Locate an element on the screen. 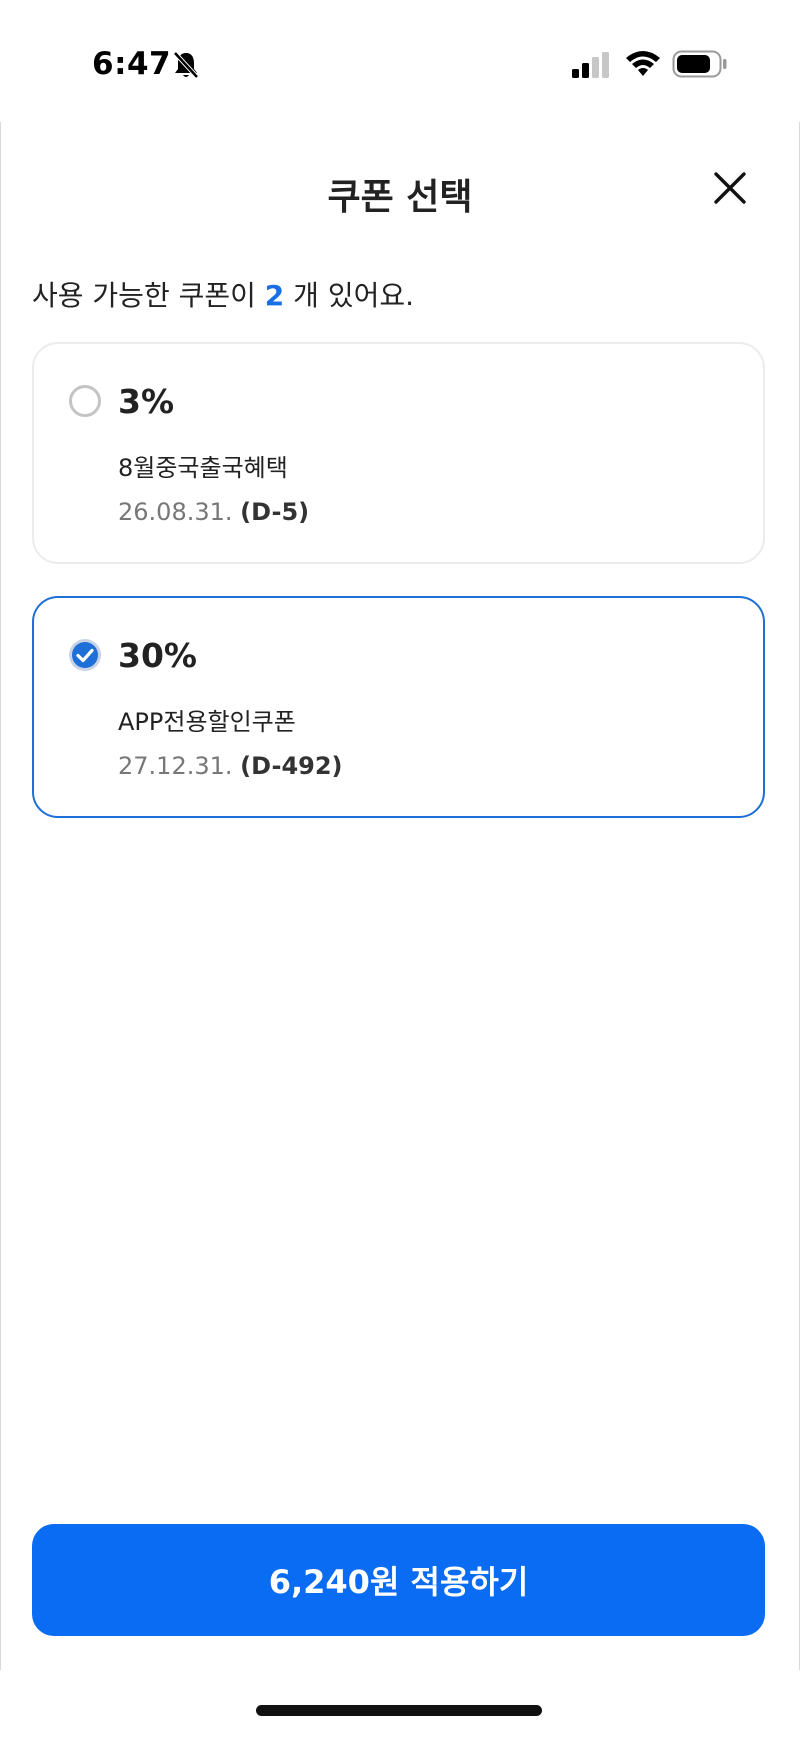 Image resolution: width=800 pixels, height=1740 pixels. apply-coupon-button: 6,240원 적용하기 is located at coordinates (398, 1580).